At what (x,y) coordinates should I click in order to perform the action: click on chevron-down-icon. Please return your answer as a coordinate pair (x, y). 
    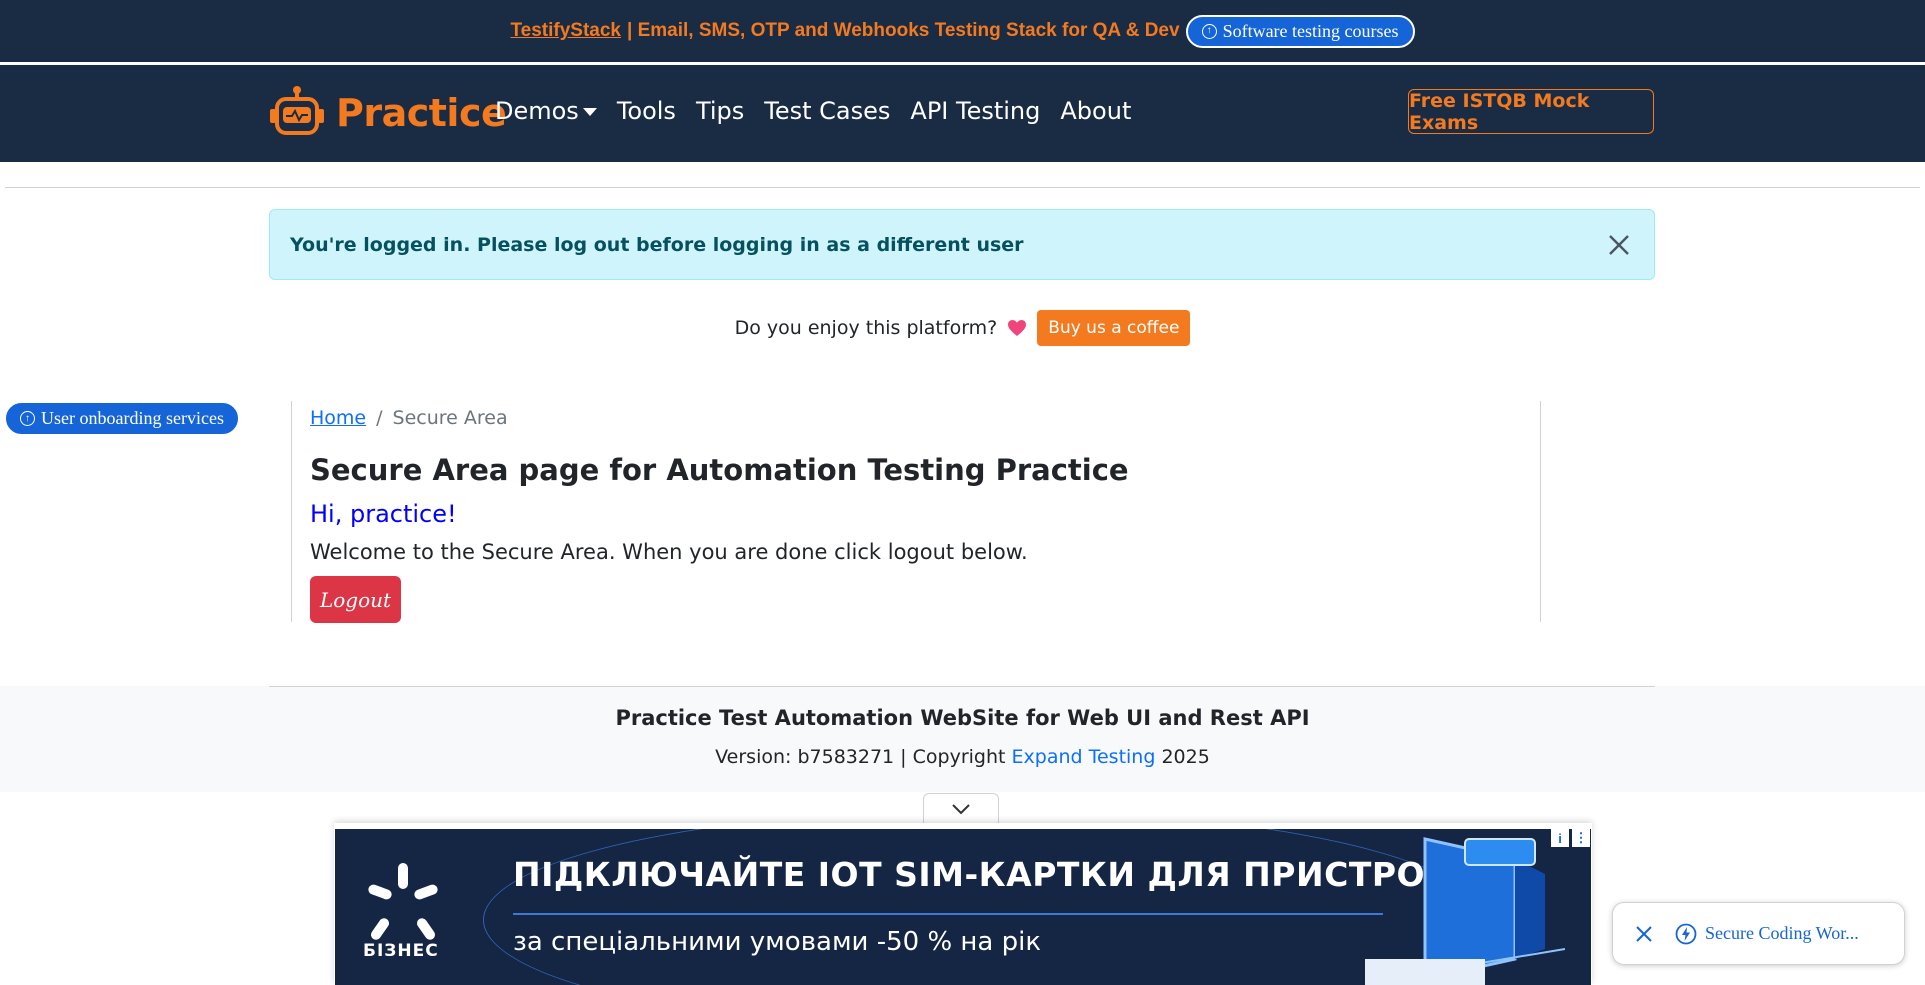
    Looking at the image, I should click on (961, 809).